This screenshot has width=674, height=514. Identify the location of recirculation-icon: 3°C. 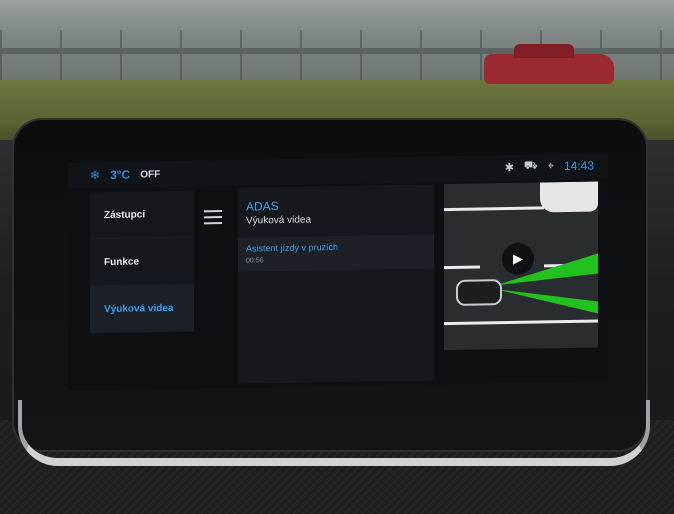
(120, 174).